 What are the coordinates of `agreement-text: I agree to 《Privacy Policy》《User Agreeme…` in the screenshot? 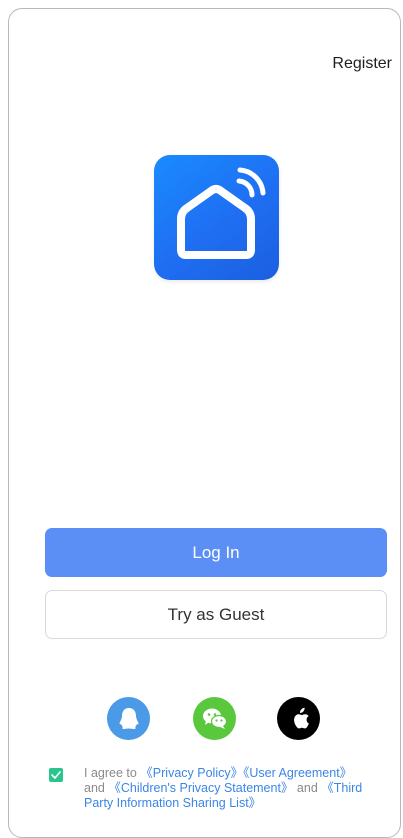 It's located at (229, 788).